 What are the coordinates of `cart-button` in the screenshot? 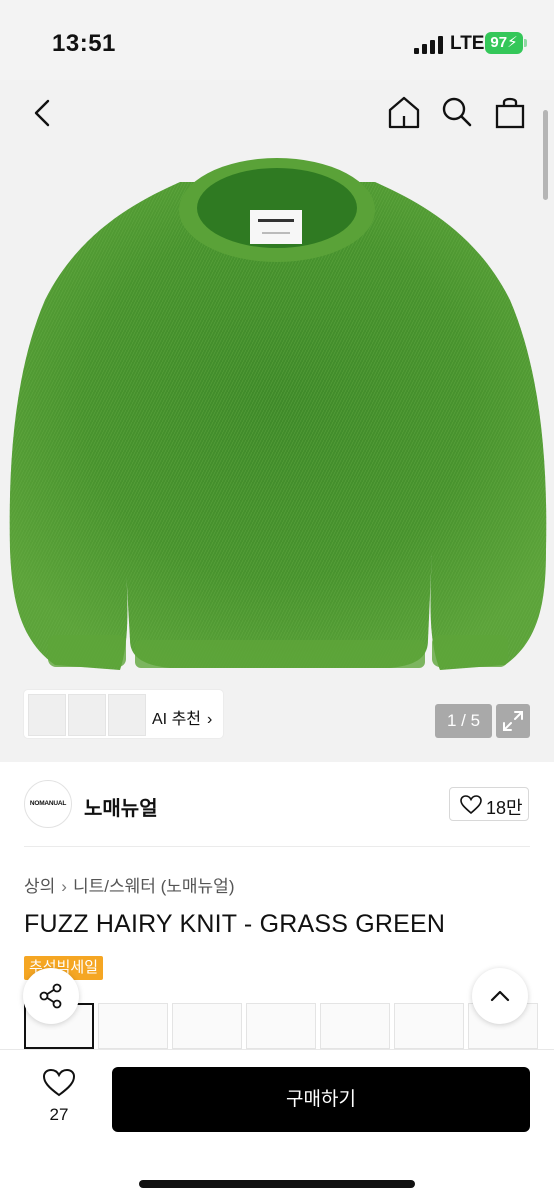 It's located at (510, 112).